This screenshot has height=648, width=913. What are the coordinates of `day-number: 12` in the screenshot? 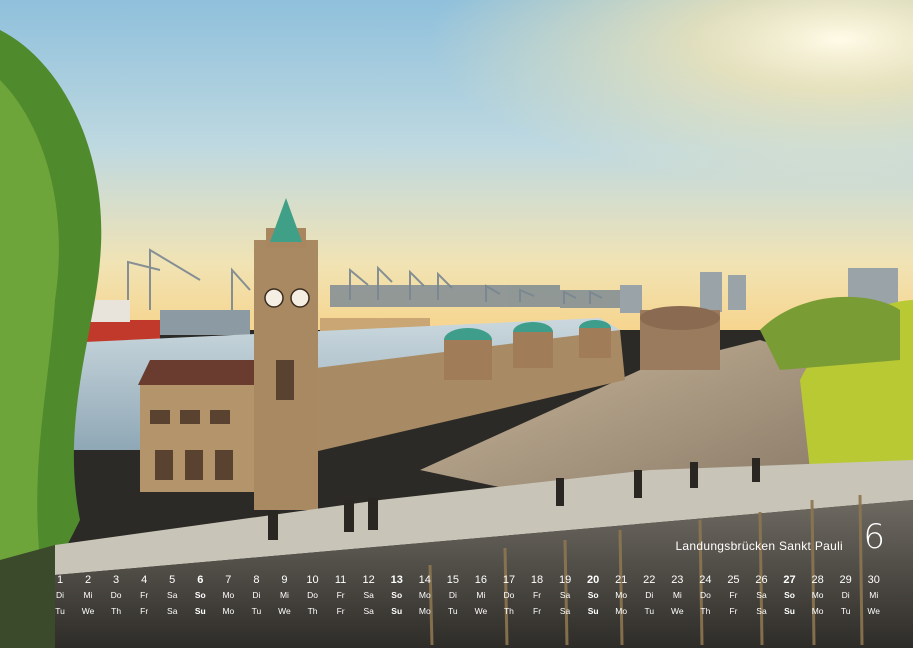 It's located at (368, 580).